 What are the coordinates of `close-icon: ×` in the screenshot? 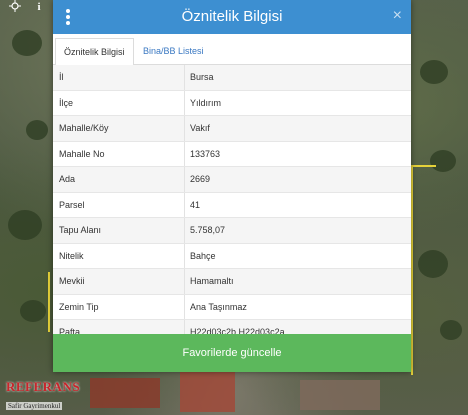 It's located at (397, 16).